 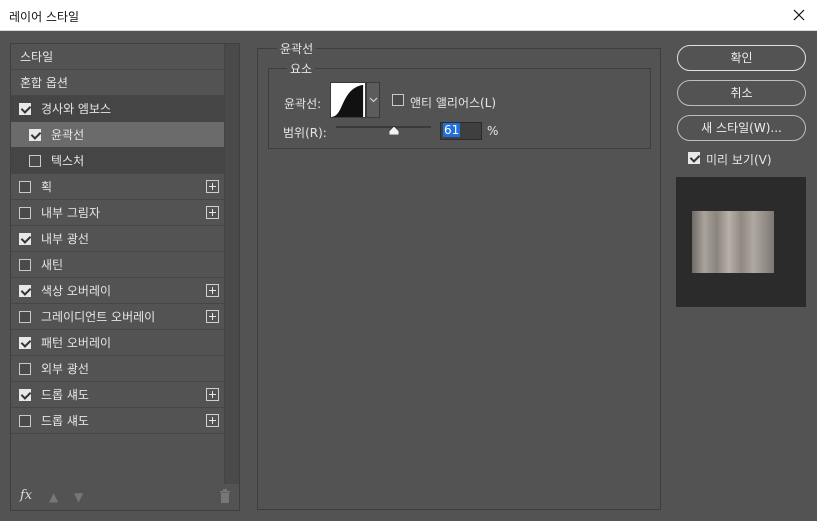 What do you see at coordinates (225, 496) in the screenshot?
I see `trash-icon` at bounding box center [225, 496].